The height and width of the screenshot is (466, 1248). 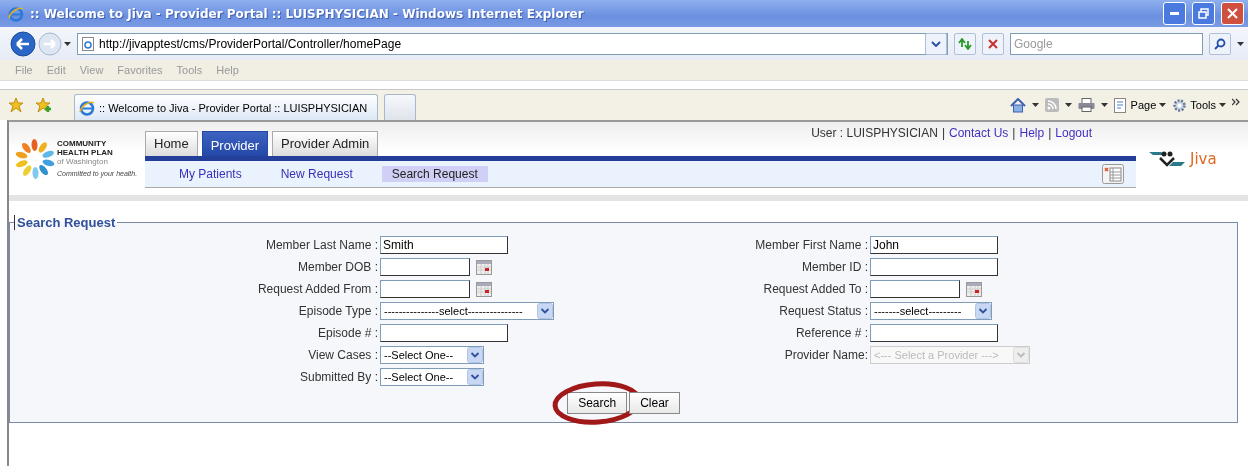 What do you see at coordinates (811, 245) in the screenshot?
I see `field-label: Member First Name :` at bounding box center [811, 245].